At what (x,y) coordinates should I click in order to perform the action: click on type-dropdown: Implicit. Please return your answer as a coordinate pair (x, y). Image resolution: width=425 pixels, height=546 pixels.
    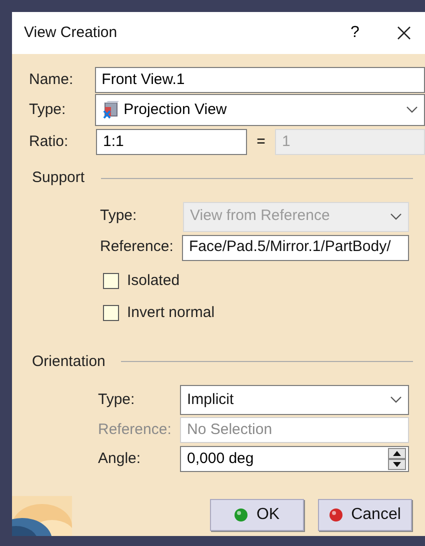
    Looking at the image, I should click on (294, 400).